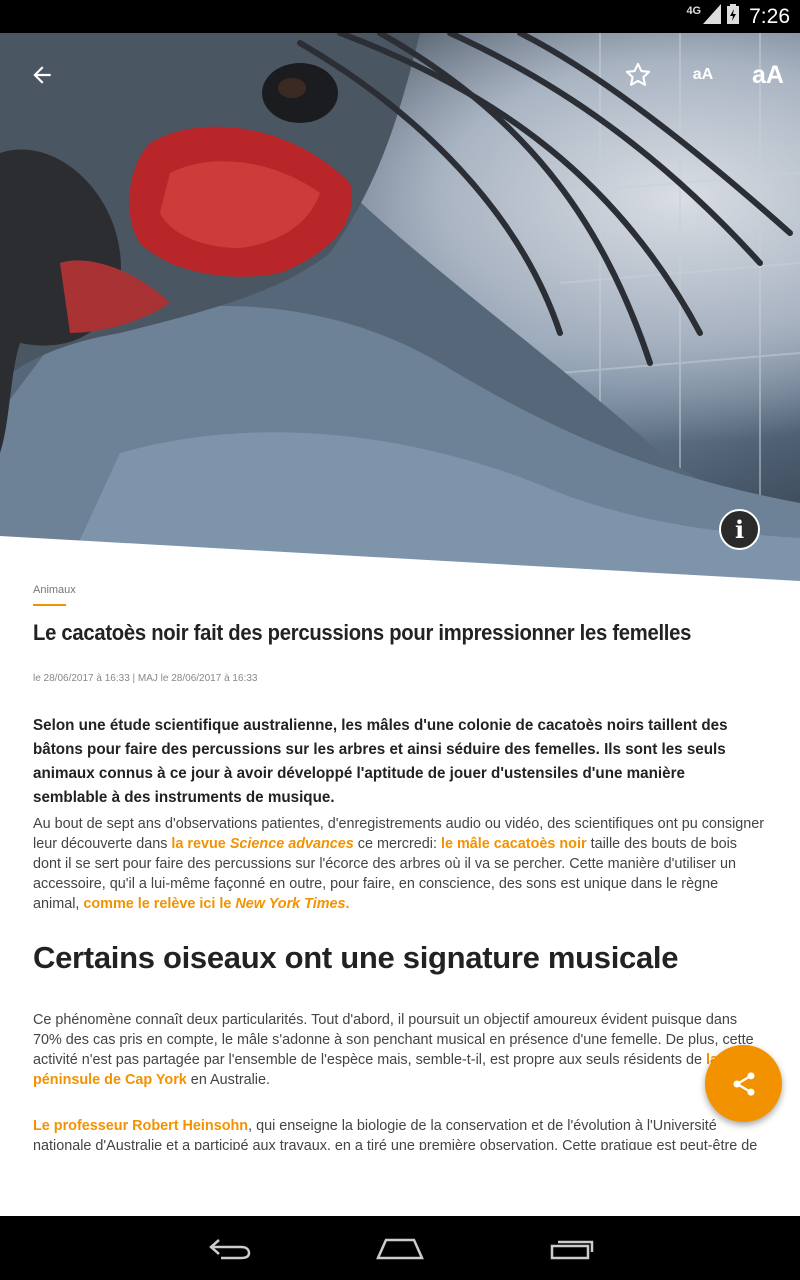  I want to click on text: en Australie., so click(228, 1080).